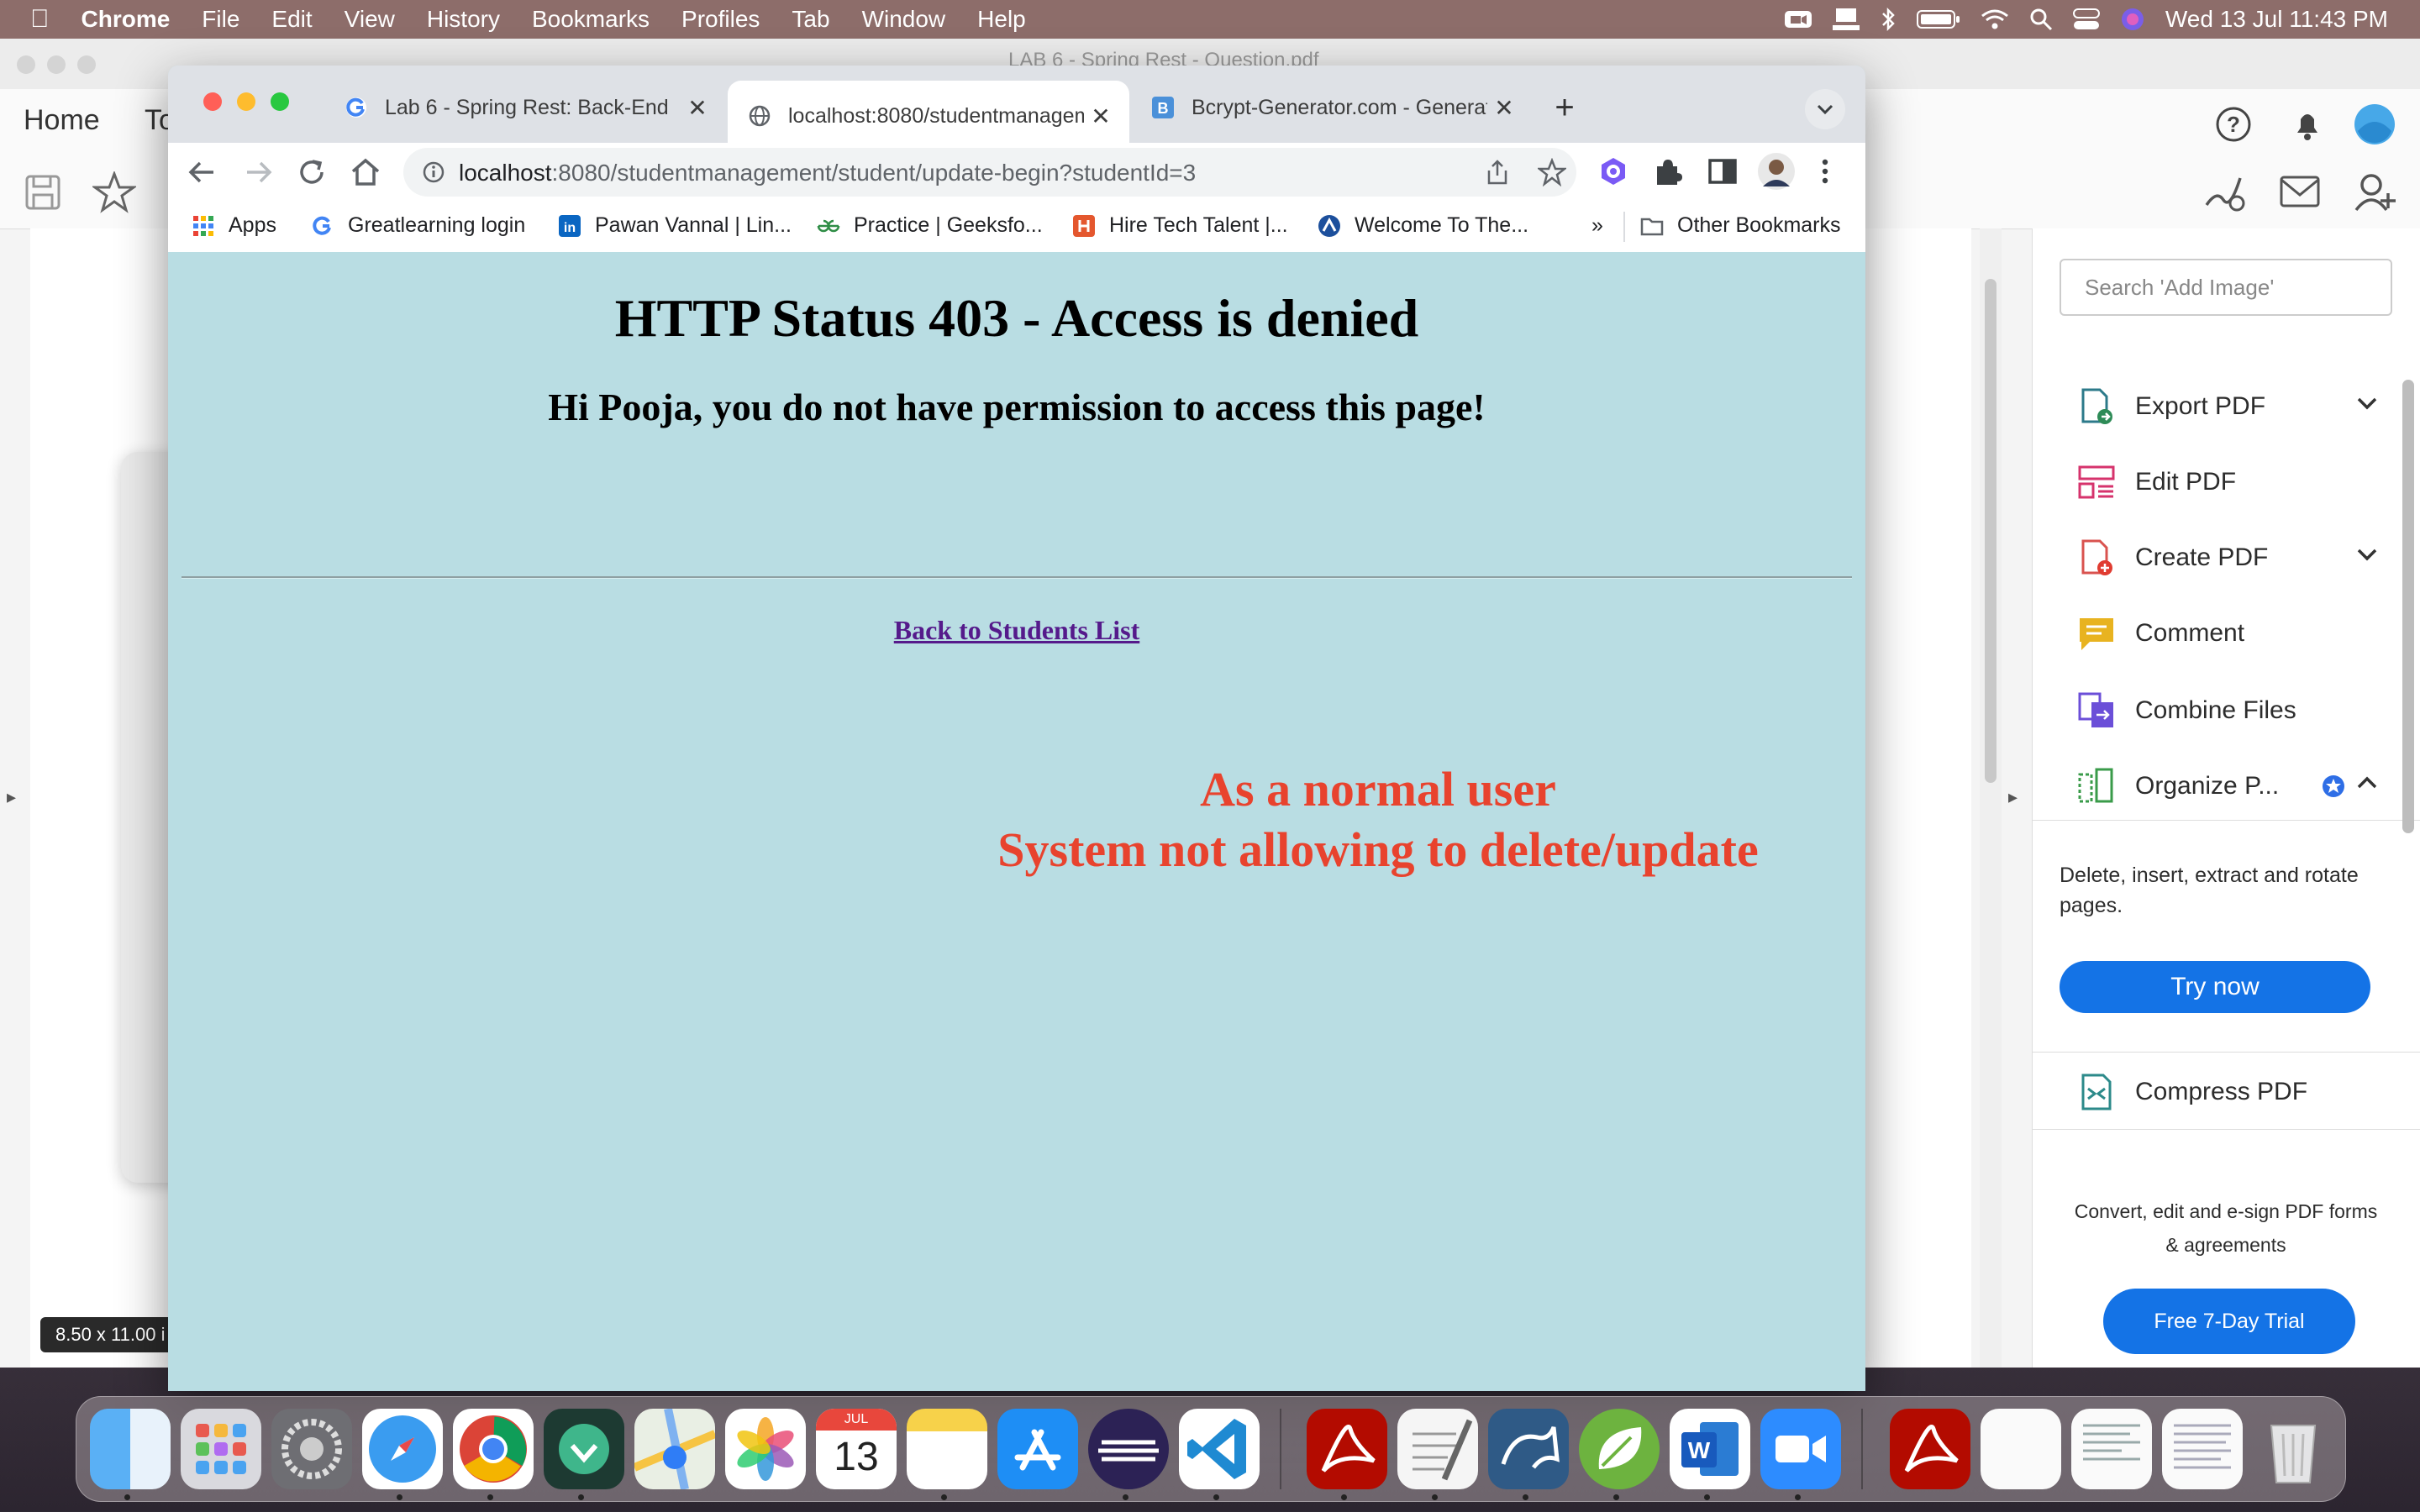 The height and width of the screenshot is (1512, 2420). Describe the element at coordinates (1017, 630) in the screenshot. I see `back-link-text: Back to Students List` at that location.